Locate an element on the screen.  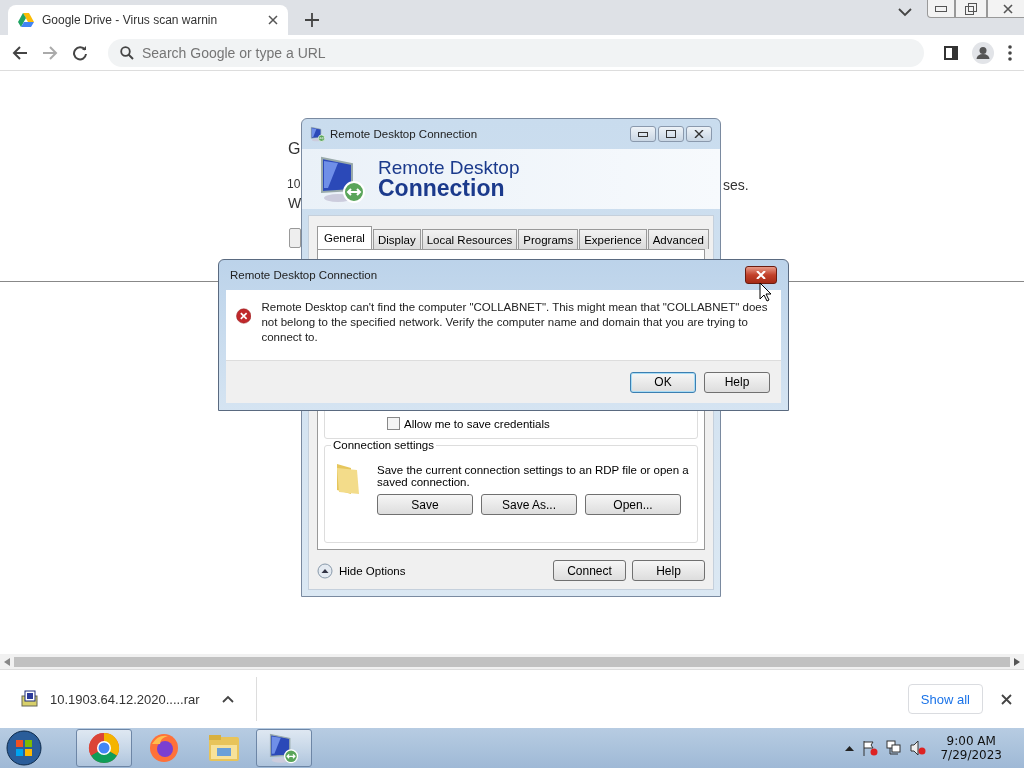
new-tab-icon is located at coordinates (312, 20).